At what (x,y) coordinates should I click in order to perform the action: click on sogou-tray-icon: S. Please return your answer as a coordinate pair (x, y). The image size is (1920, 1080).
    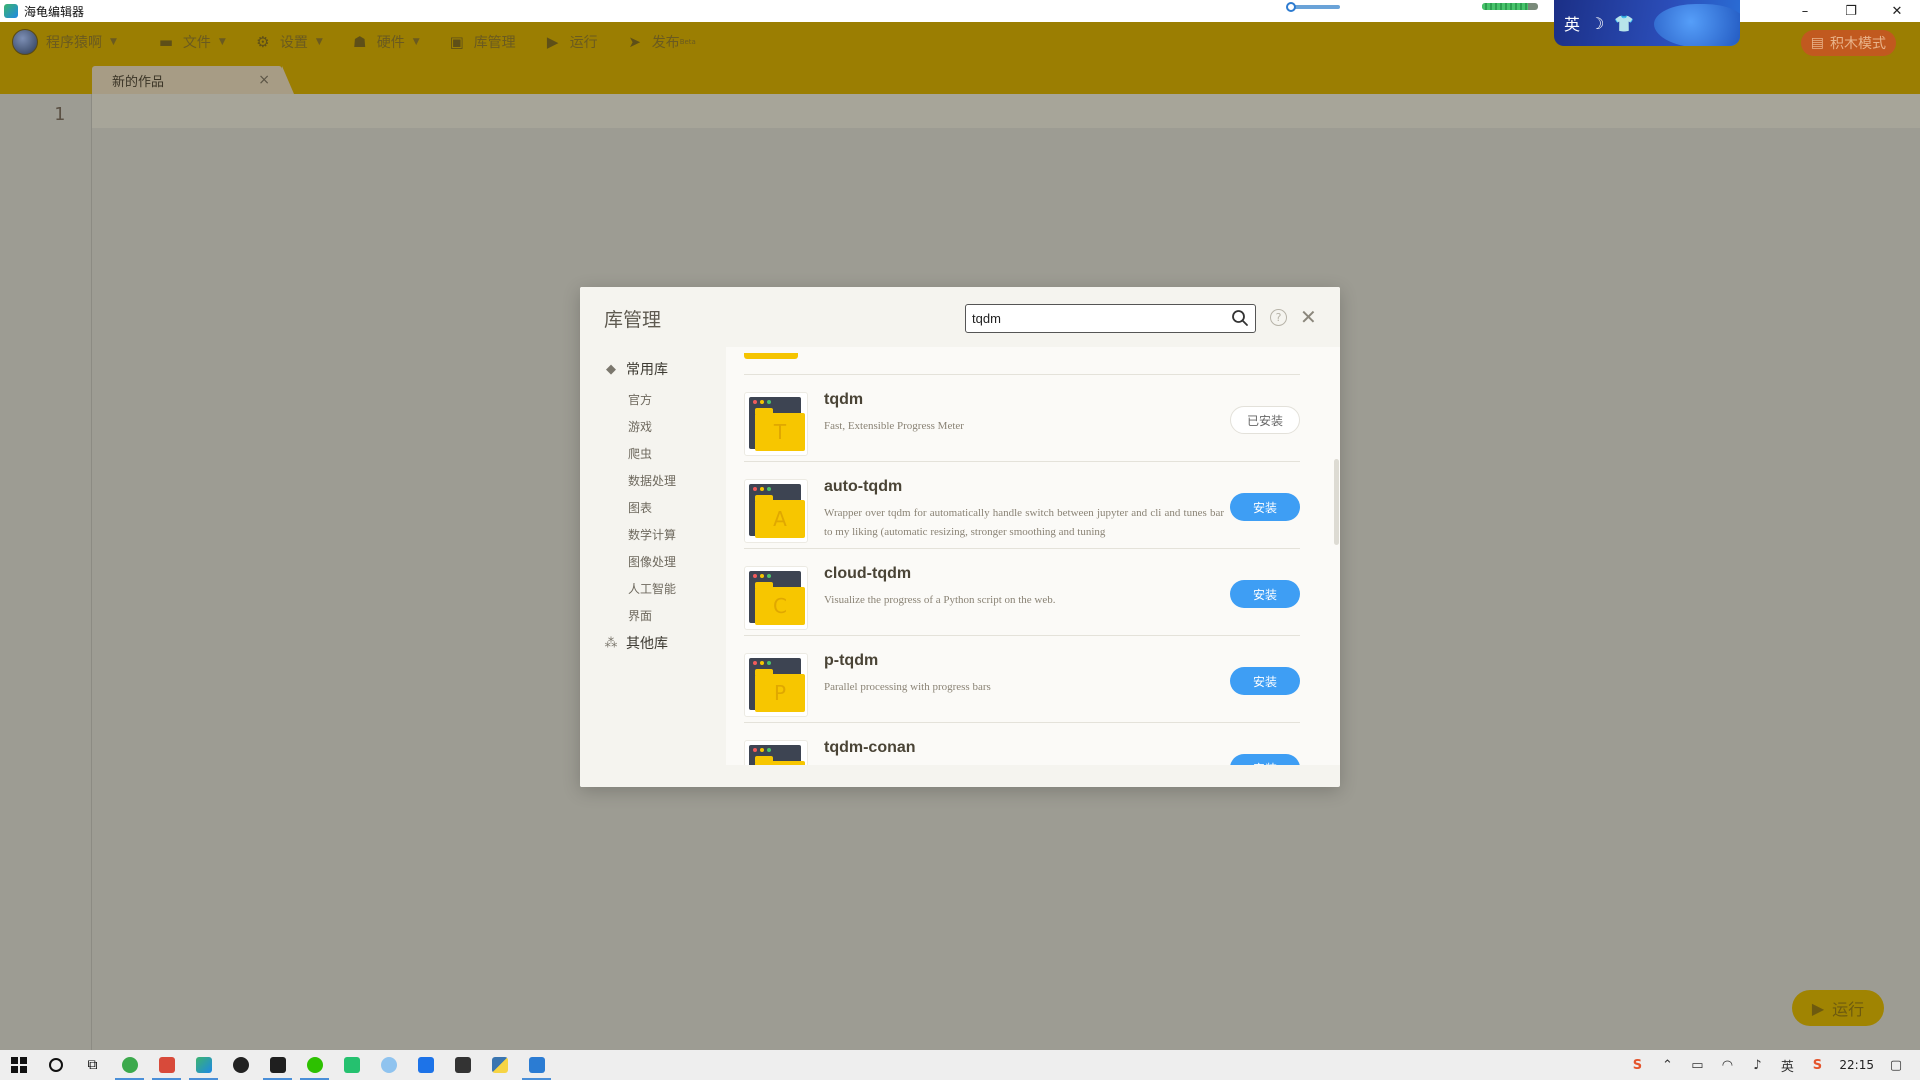
    Looking at the image, I should click on (1817, 1065).